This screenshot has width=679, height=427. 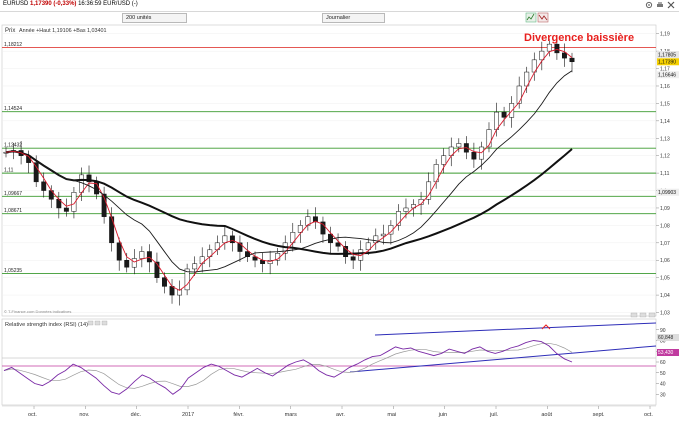 I want to click on time-tick-label: févr., so click(x=238, y=415).